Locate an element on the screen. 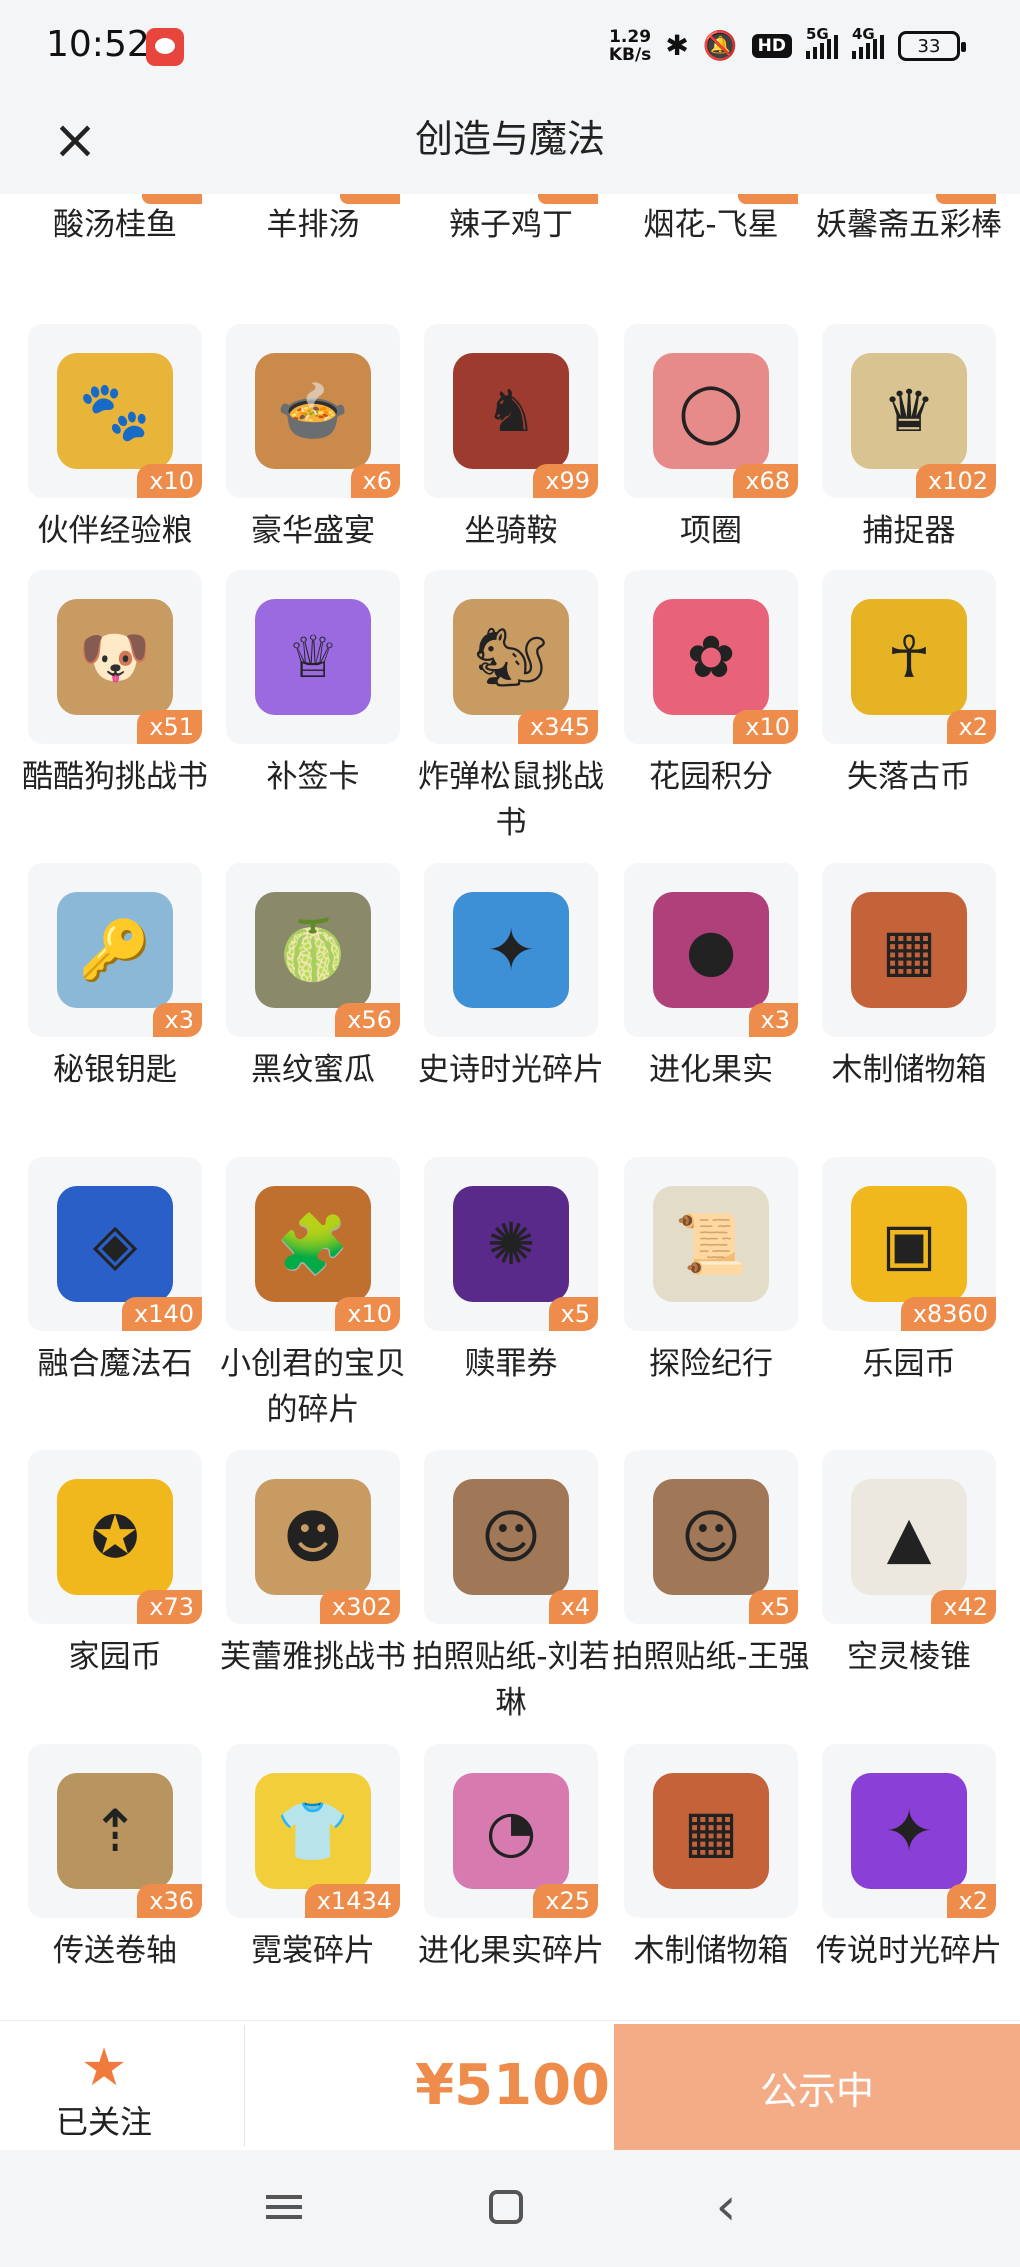 This screenshot has height=2267, width=1020. count-badge: x2 is located at coordinates (971, 1901).